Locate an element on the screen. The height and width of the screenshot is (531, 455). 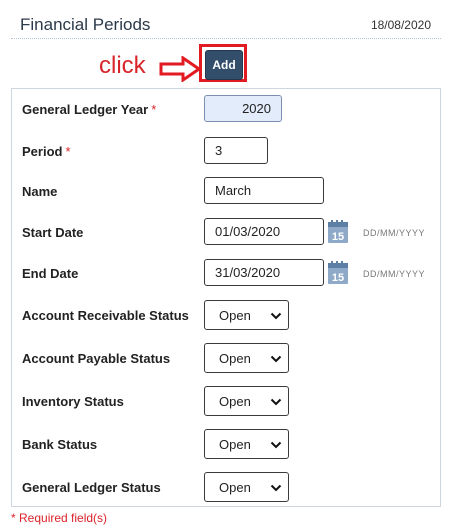
inventory-status-select: Open is located at coordinates (246, 401).